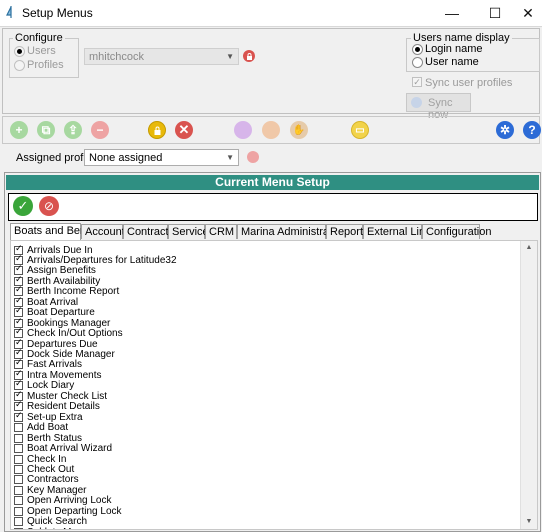  I want to click on add-icon: +, so click(19, 130).